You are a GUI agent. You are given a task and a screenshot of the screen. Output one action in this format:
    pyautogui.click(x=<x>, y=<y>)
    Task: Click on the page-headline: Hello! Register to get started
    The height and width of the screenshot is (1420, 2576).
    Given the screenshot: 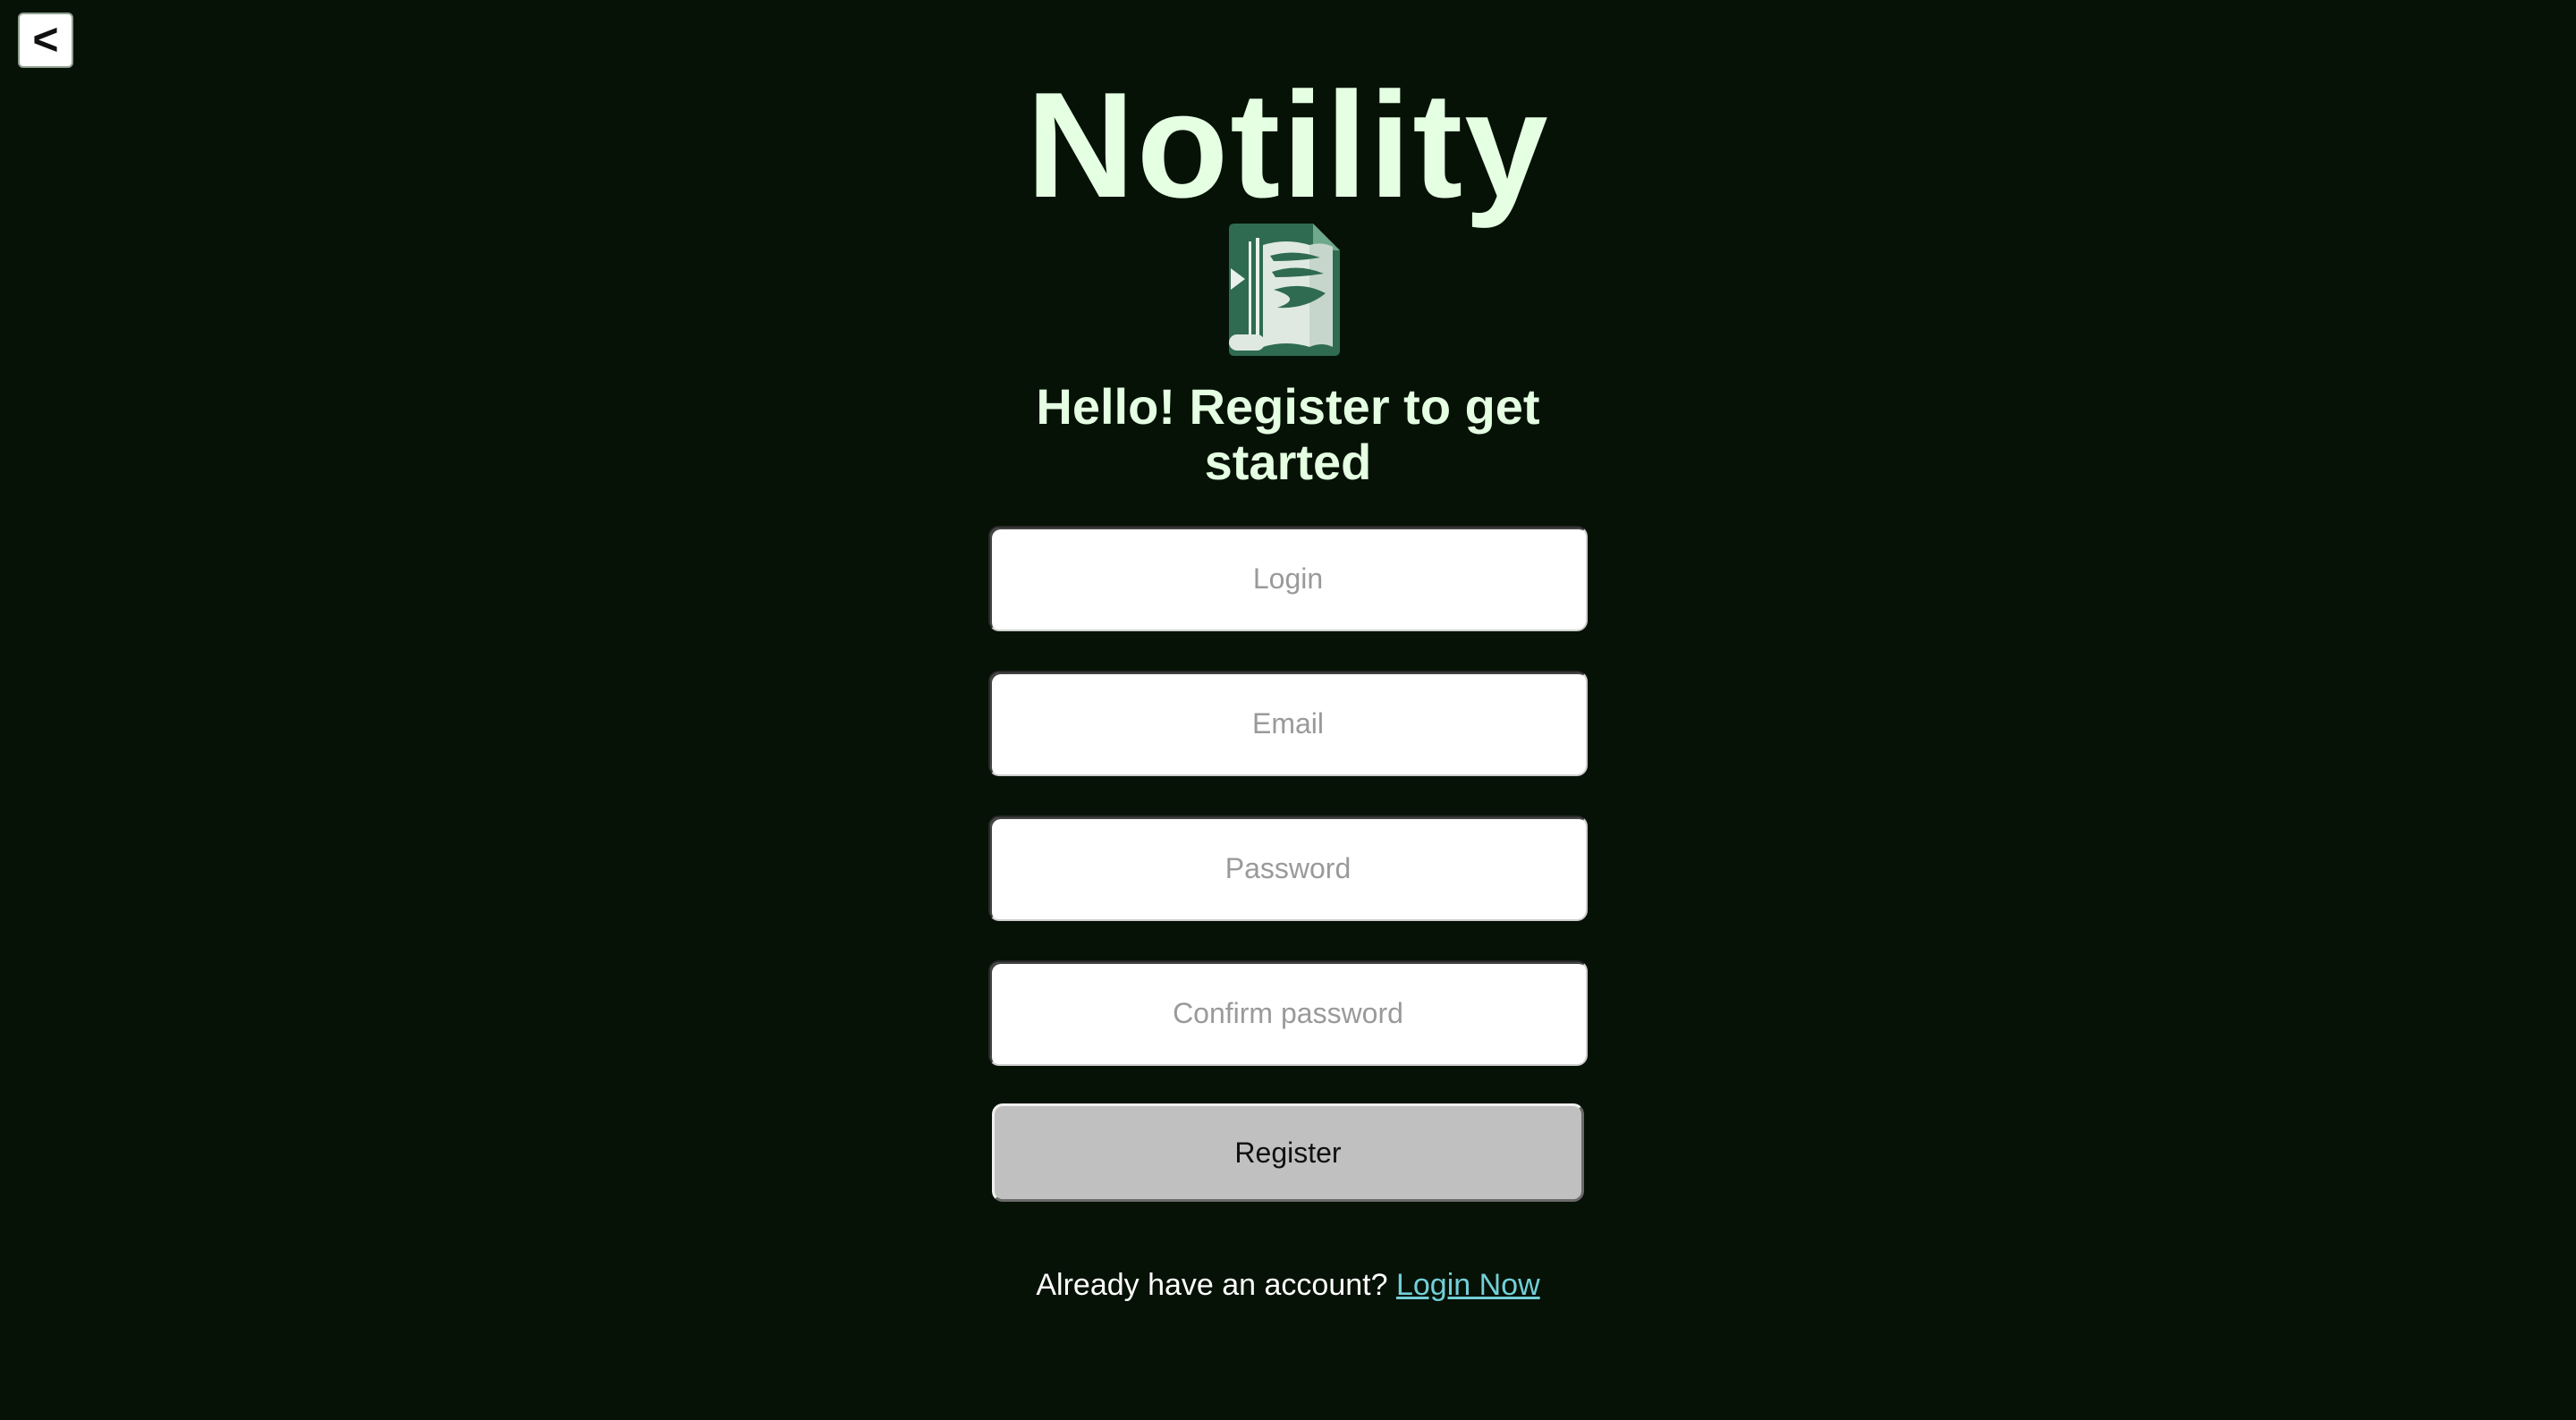 What is the action you would take?
    pyautogui.click(x=1288, y=434)
    